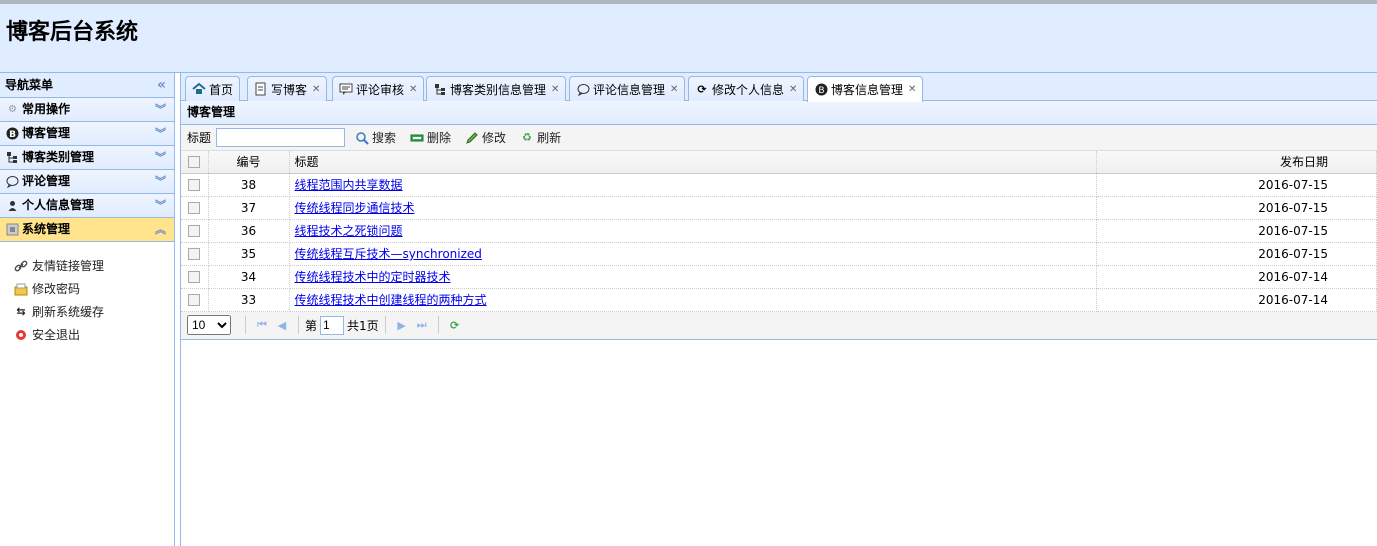 This screenshot has height=546, width=1377. Describe the element at coordinates (422, 325) in the screenshot. I see `last-page-icon: ⏭` at that location.